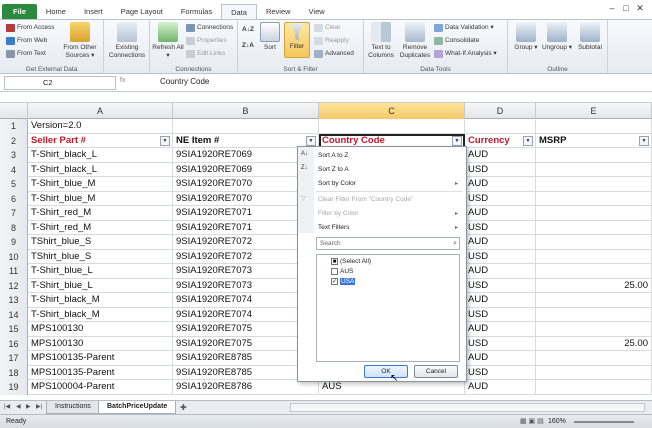 This screenshot has height=428, width=652. What do you see at coordinates (19, 11) in the screenshot?
I see `tab-file: File` at bounding box center [19, 11].